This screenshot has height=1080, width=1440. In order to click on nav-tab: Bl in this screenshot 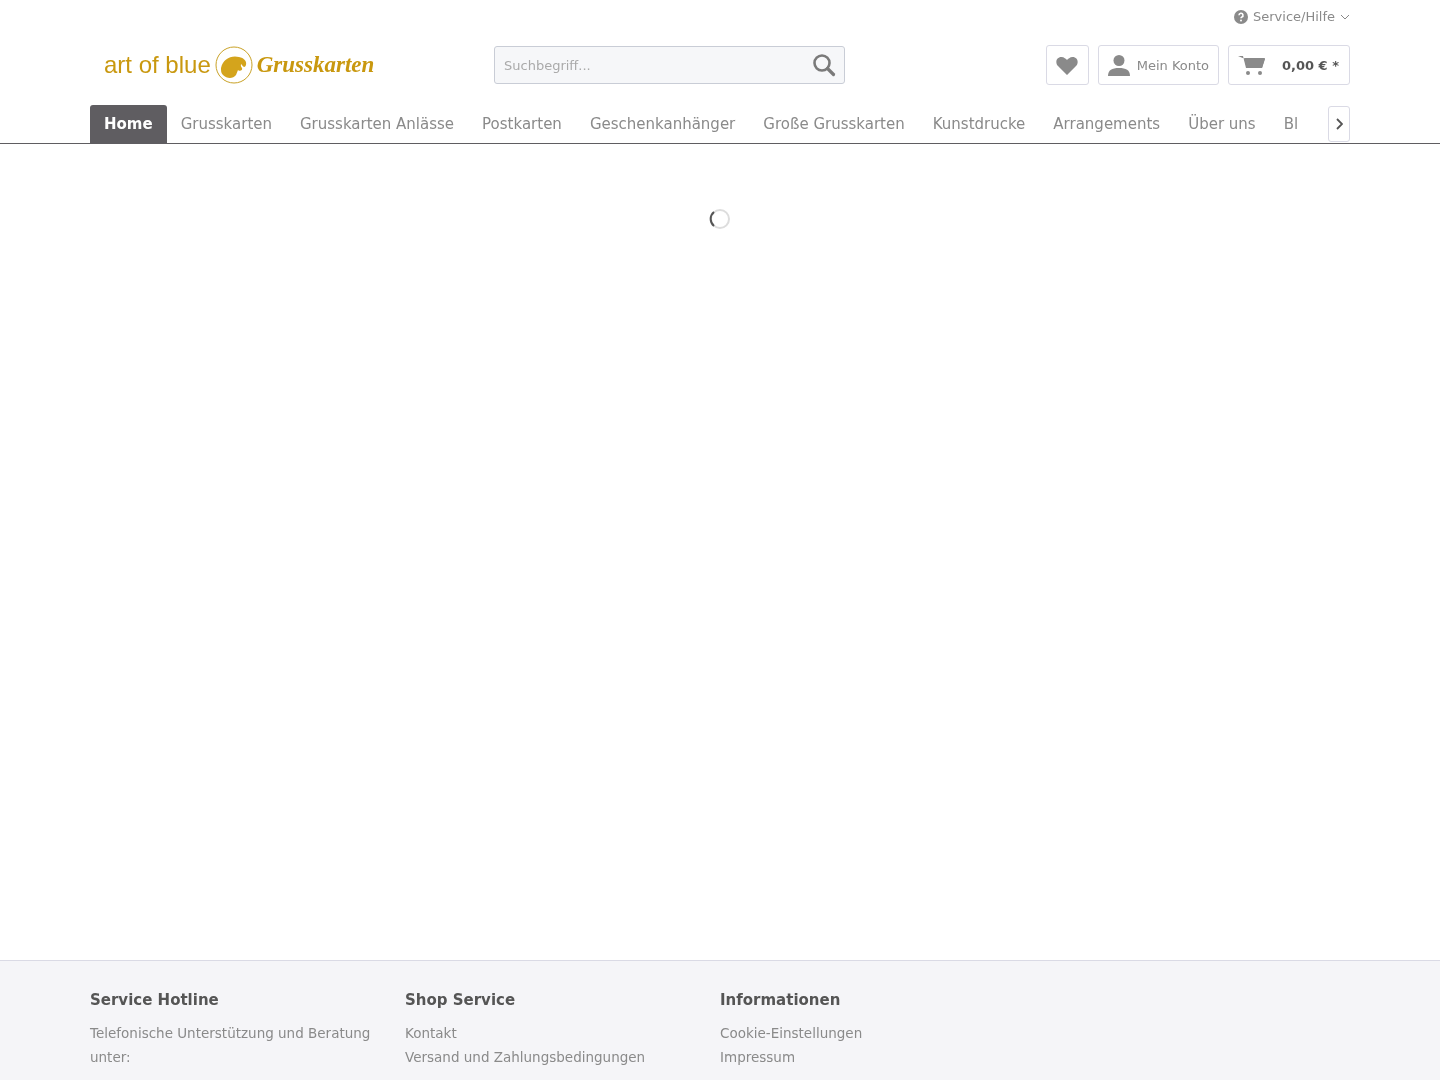, I will do `click(1291, 124)`.